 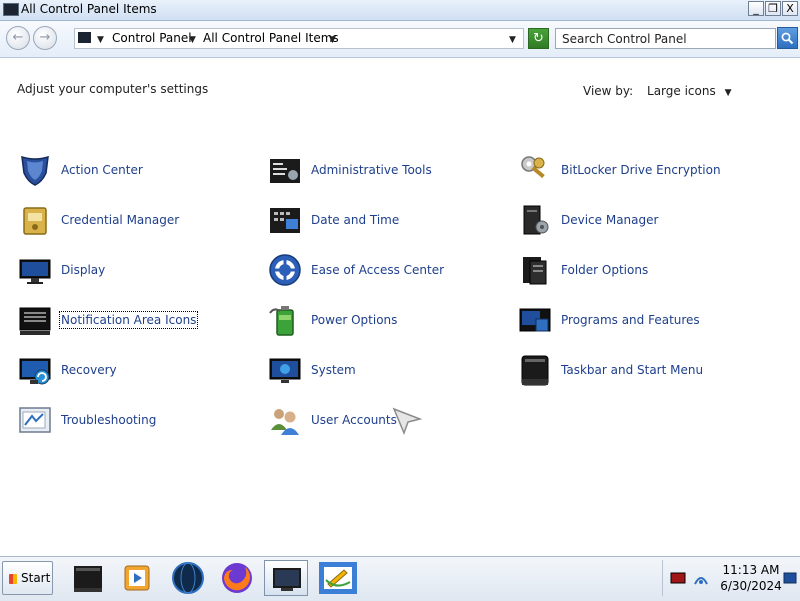 What do you see at coordinates (271, 38) in the screenshot?
I see `breadcrumb-all-items: All Control Panel Items` at bounding box center [271, 38].